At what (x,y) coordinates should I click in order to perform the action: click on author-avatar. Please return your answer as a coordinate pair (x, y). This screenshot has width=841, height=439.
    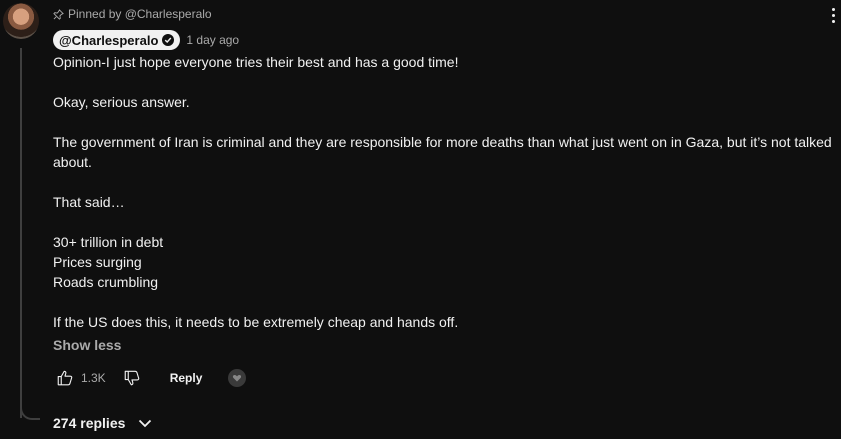
    Looking at the image, I should click on (21, 21).